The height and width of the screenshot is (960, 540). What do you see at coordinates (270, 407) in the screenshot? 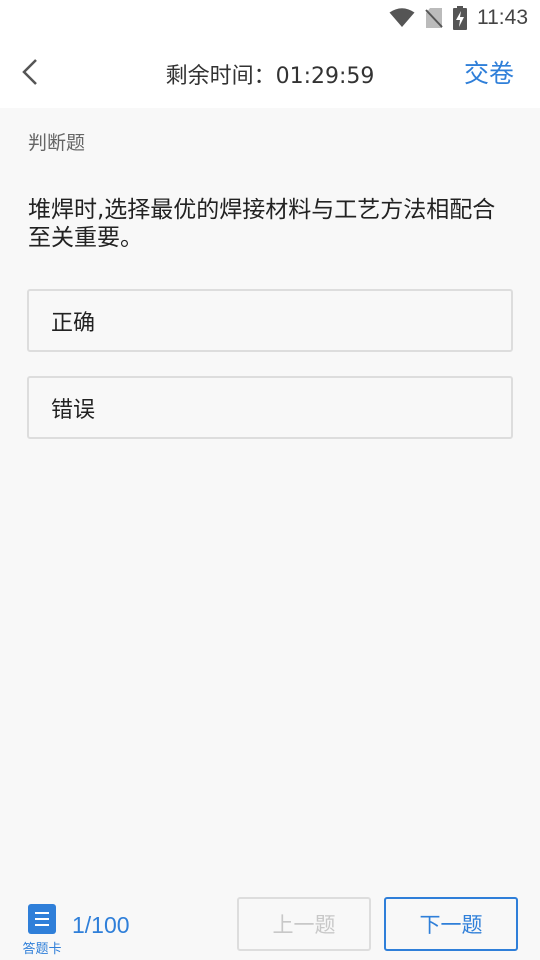
I see `option-false: 错误` at bounding box center [270, 407].